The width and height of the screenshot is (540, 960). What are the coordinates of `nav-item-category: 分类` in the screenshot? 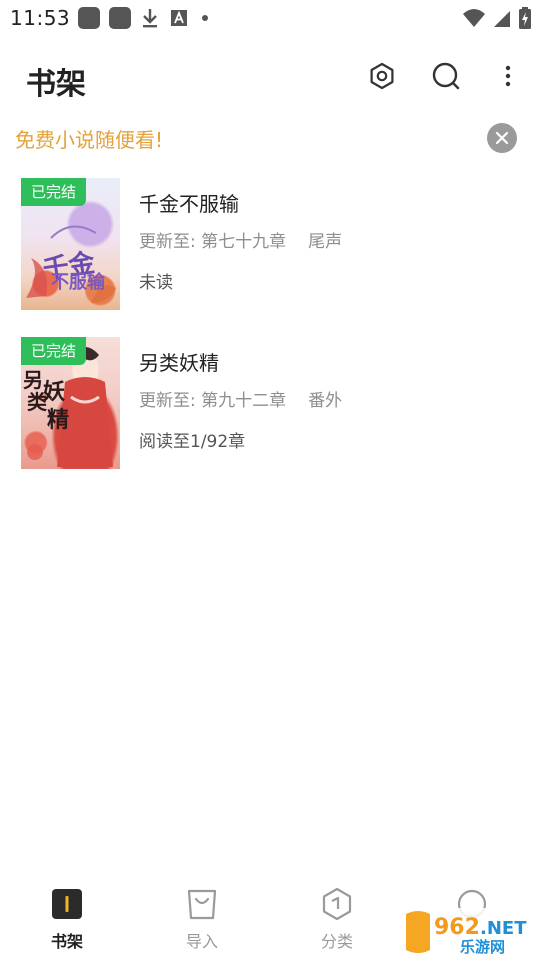 It's located at (337, 921).